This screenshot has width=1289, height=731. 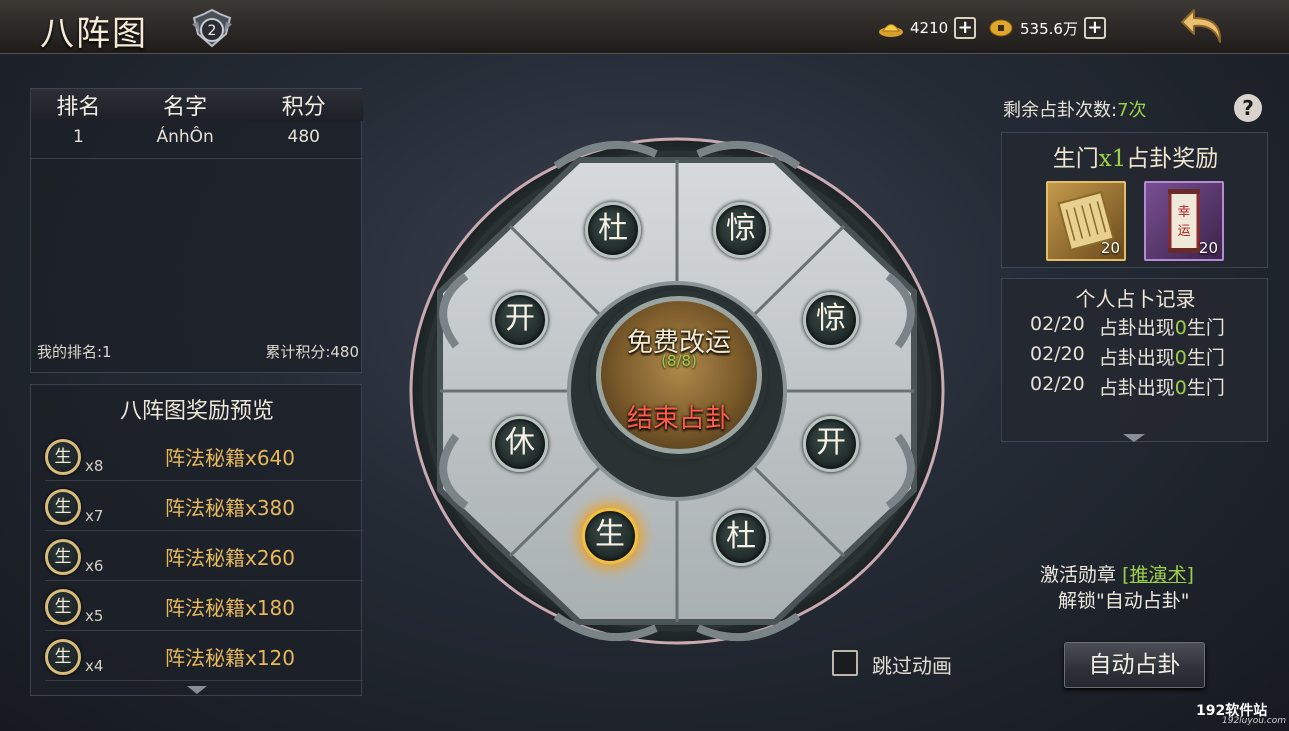 What do you see at coordinates (94, 665) in the screenshot?
I see `reward-gate-count: x4` at bounding box center [94, 665].